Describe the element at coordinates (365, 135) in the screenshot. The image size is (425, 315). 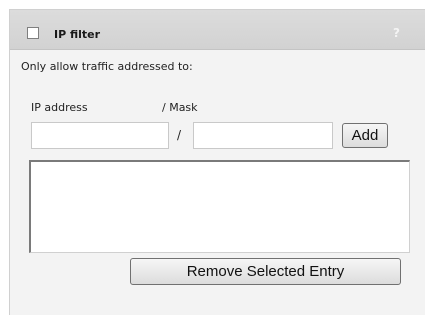
I see `add-button: Add` at that location.